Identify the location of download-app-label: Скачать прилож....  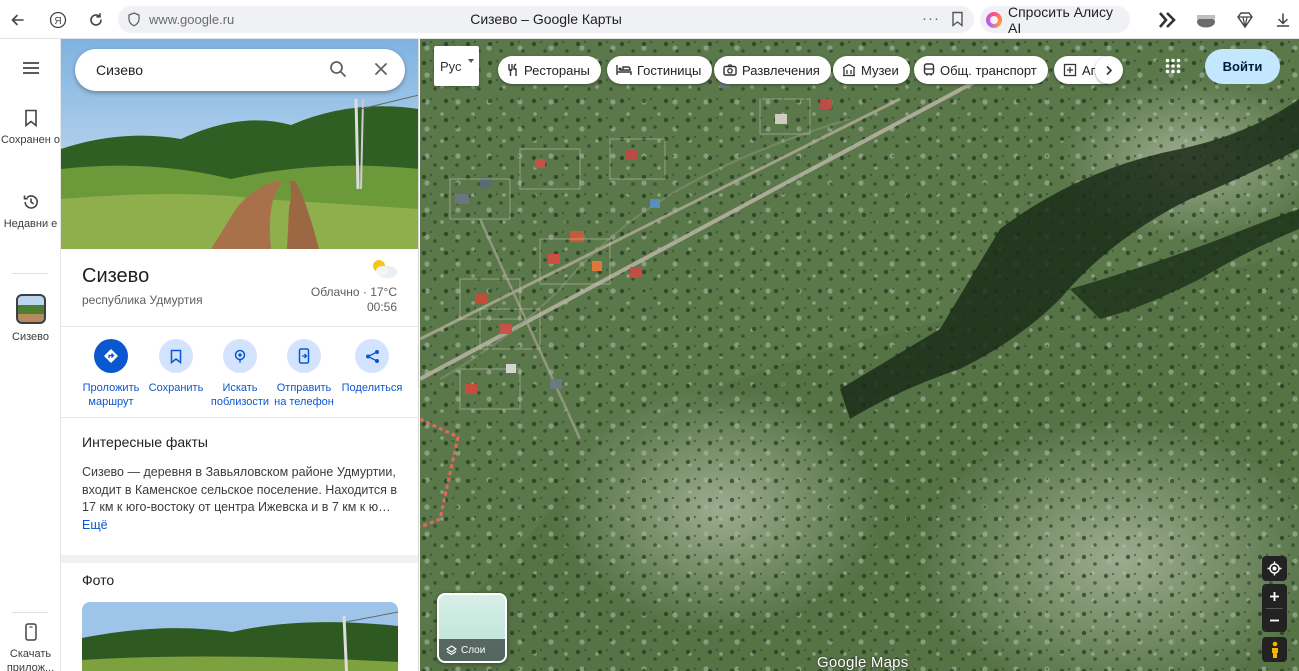
(30, 659).